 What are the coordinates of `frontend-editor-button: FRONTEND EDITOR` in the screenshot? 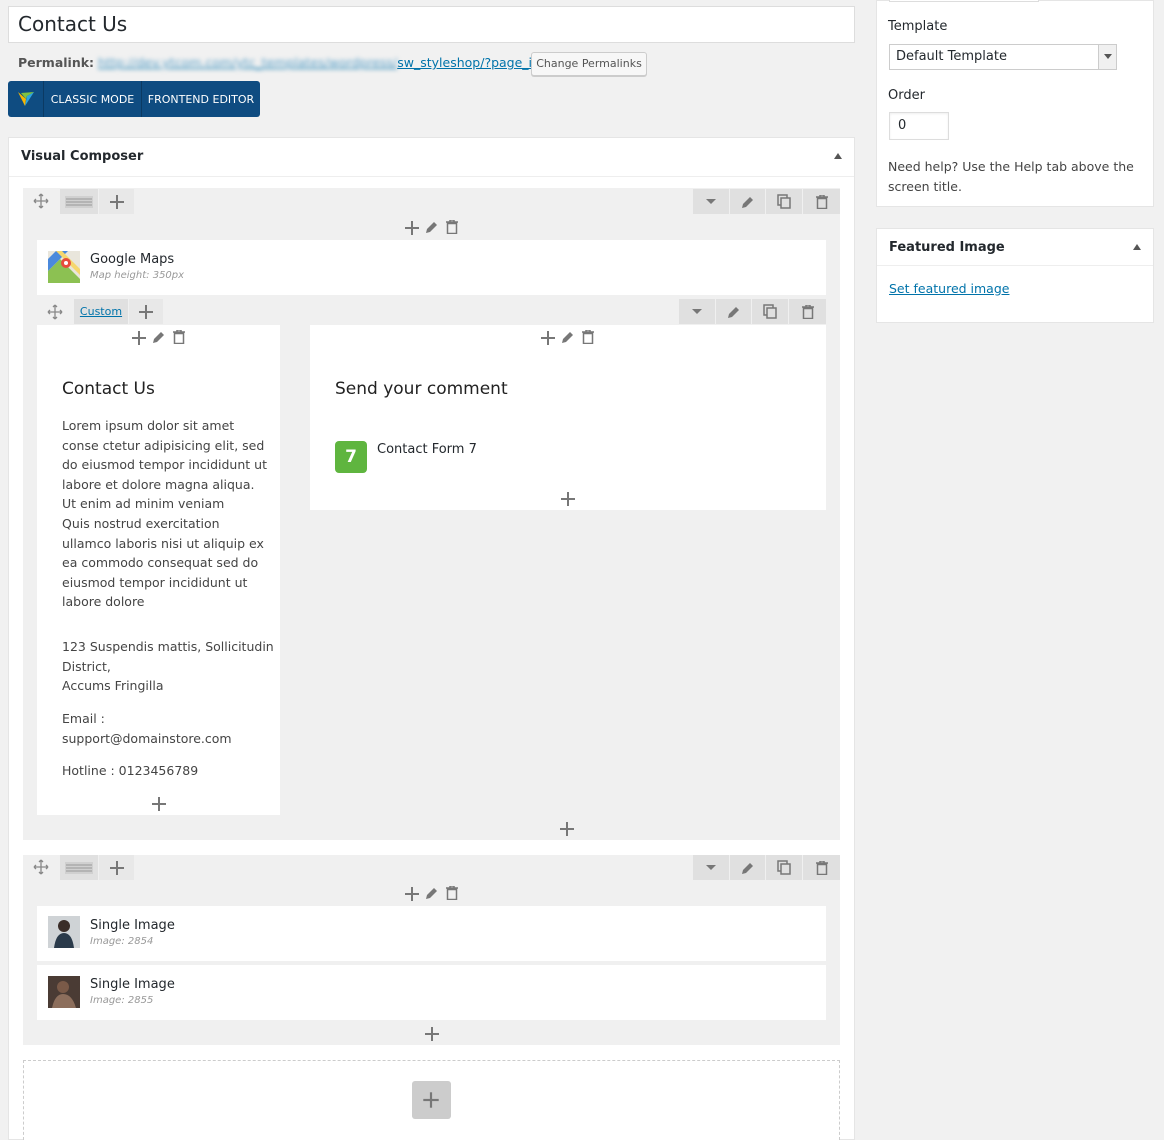 It's located at (201, 99).